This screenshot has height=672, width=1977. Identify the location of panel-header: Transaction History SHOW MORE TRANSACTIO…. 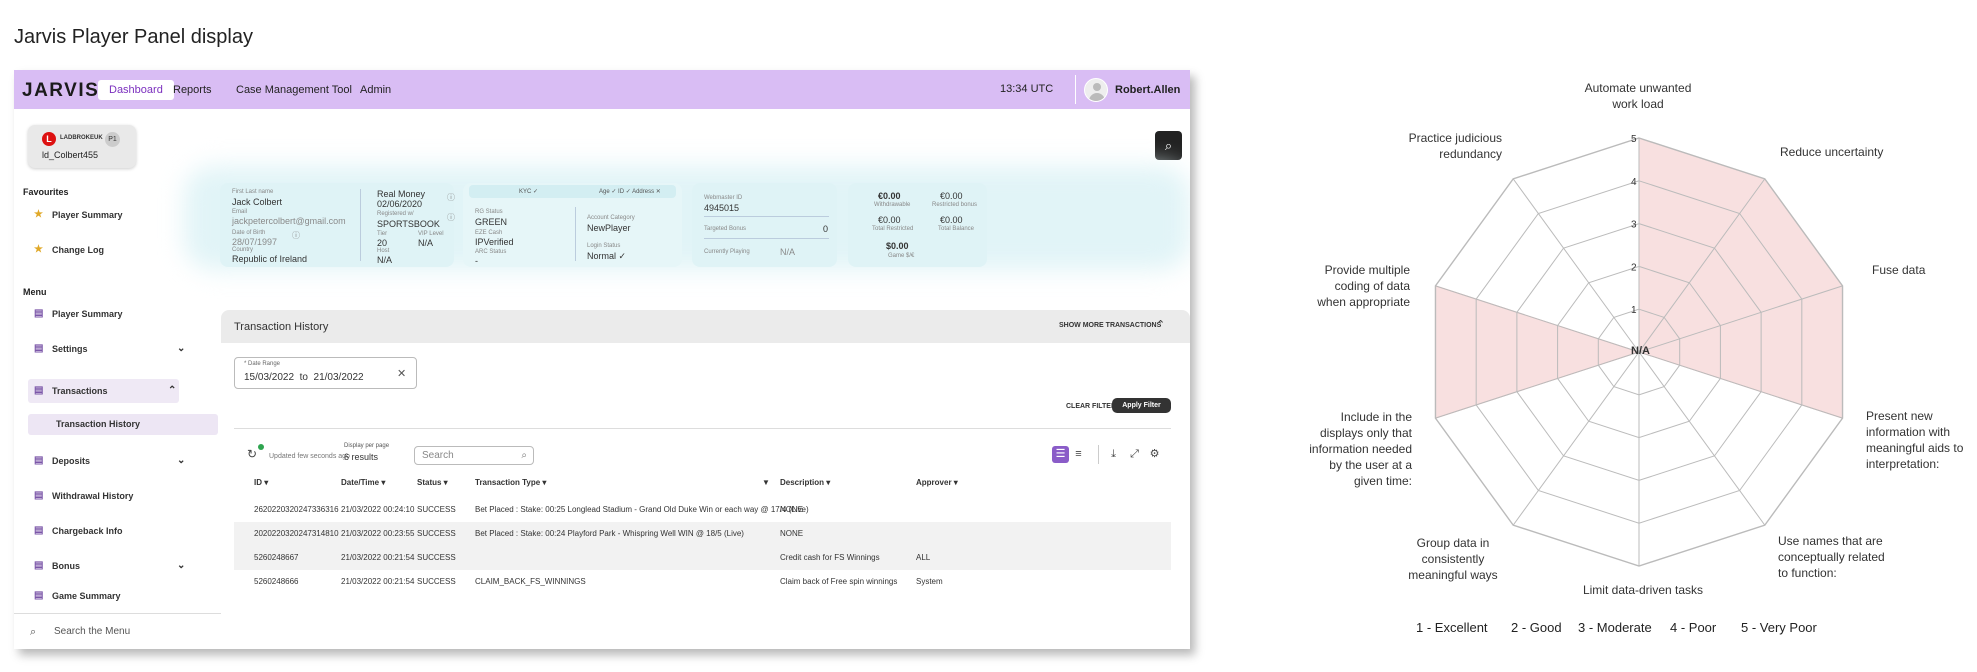
(705, 326).